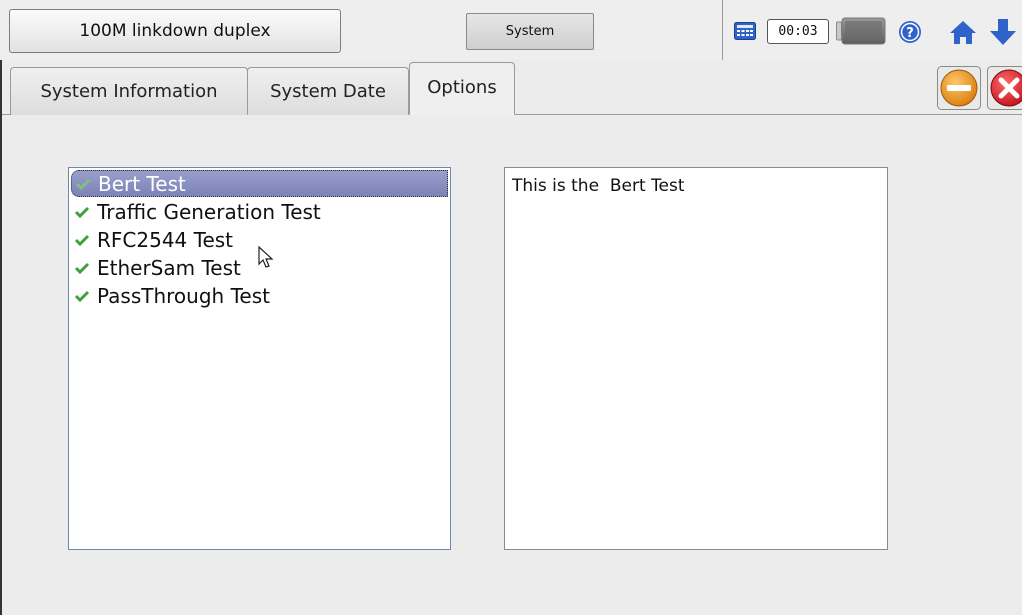  Describe the element at coordinates (209, 211) in the screenshot. I see `list-item-label: Traffic Generation Test` at that location.